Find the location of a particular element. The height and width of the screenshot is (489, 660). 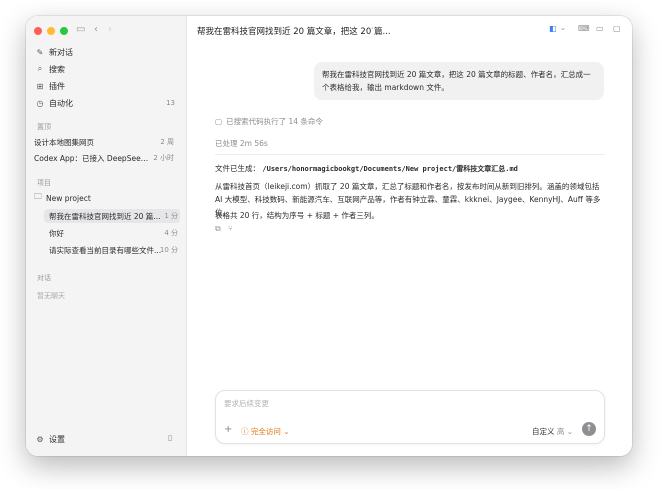

file-prefix: 文件已生成： is located at coordinates (237, 168).